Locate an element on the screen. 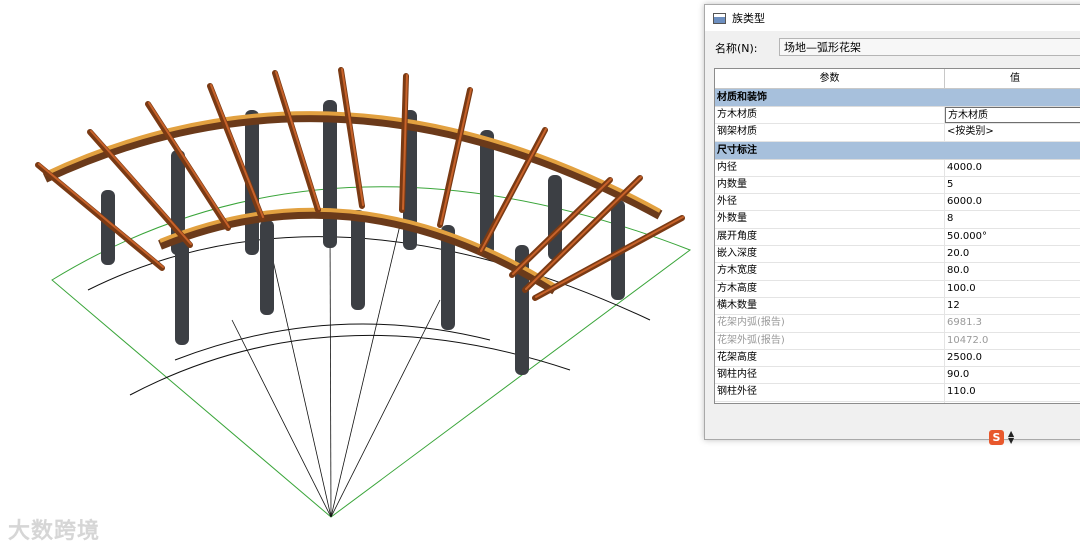 This screenshot has width=1080, height=551. parameter-name: 外径 is located at coordinates (830, 202).